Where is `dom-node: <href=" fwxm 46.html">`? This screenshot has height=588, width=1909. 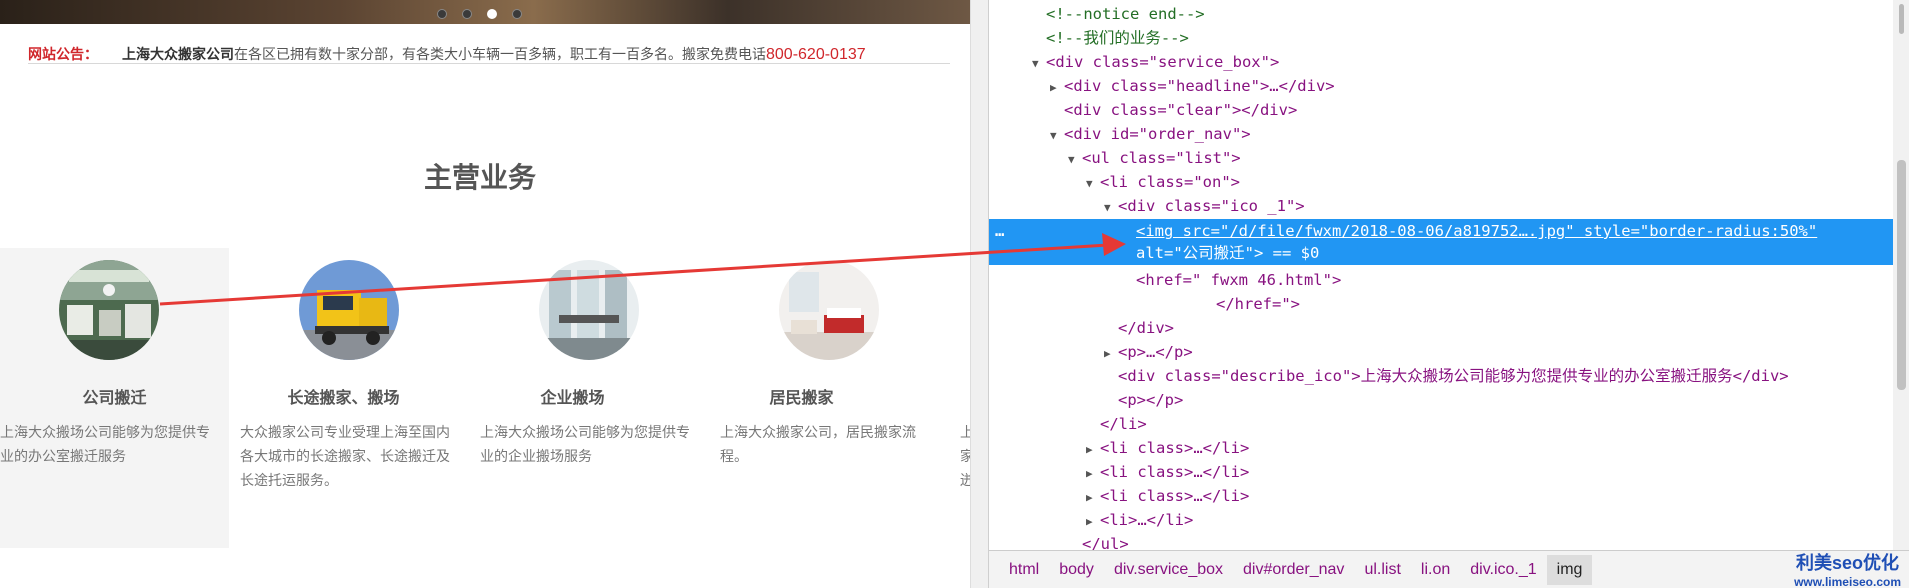
dom-node: <href=" fwxm 46.html"> is located at coordinates (1441, 280).